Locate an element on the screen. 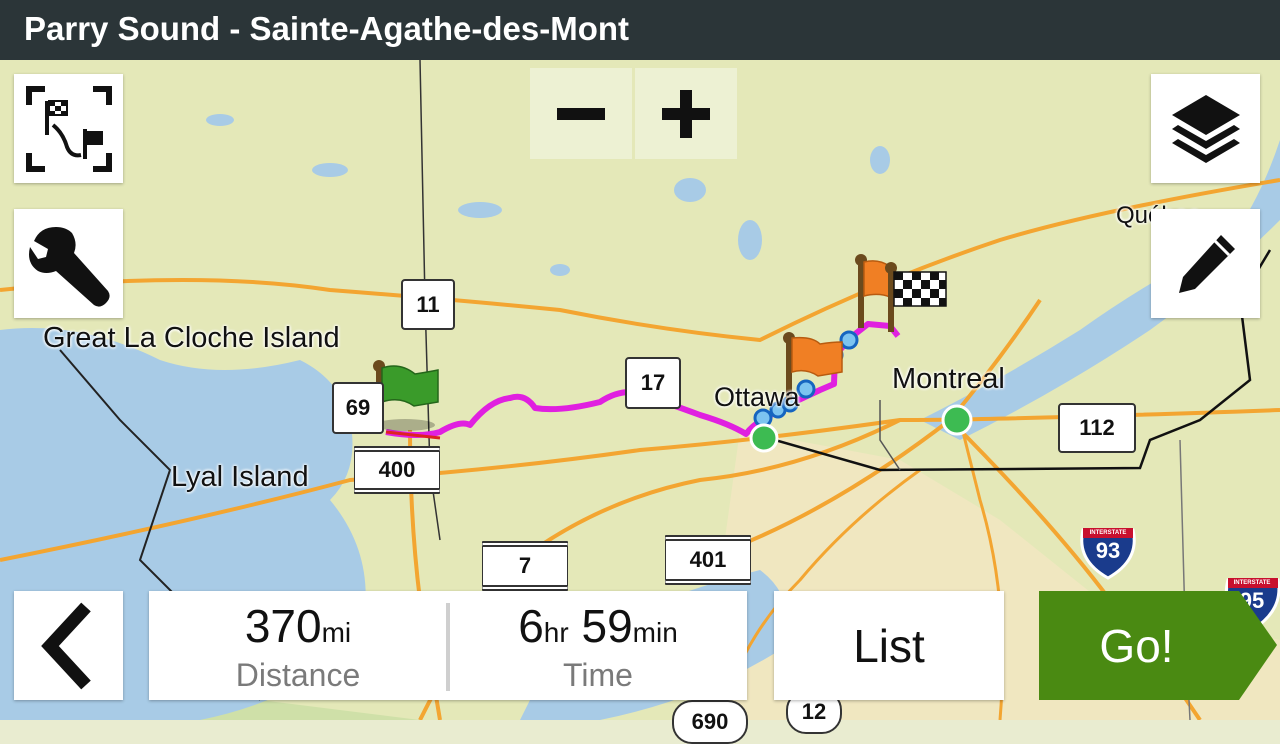 The width and height of the screenshot is (1280, 744). route-title: Parry Sound - Sainte-Agathe-des-Mont is located at coordinates (327, 28).